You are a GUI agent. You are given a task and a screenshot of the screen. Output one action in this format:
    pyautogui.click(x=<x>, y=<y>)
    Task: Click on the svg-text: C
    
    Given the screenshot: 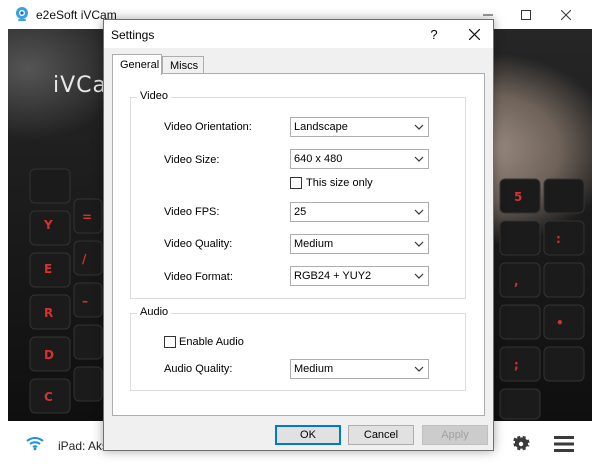 What is the action you would take?
    pyautogui.click(x=48, y=397)
    